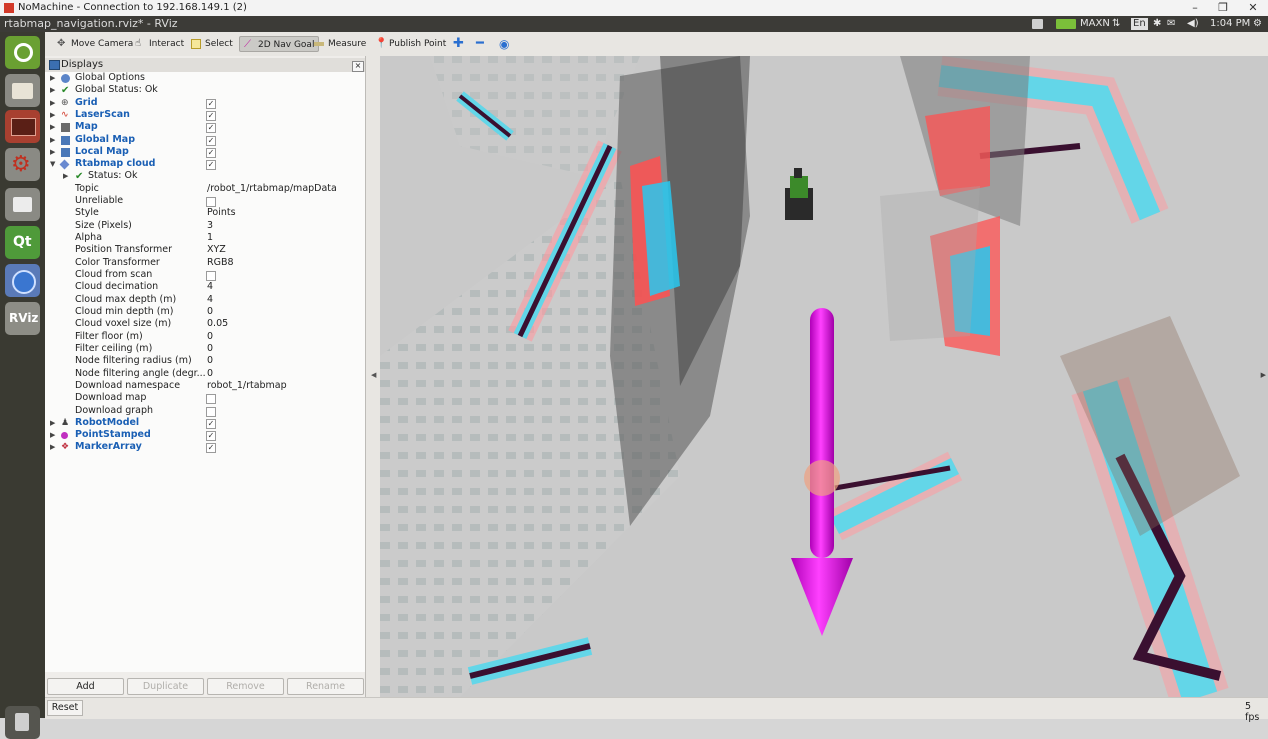 This screenshot has height=739, width=1268. Describe the element at coordinates (65, 708) in the screenshot. I see `reset-button: Reset` at that location.